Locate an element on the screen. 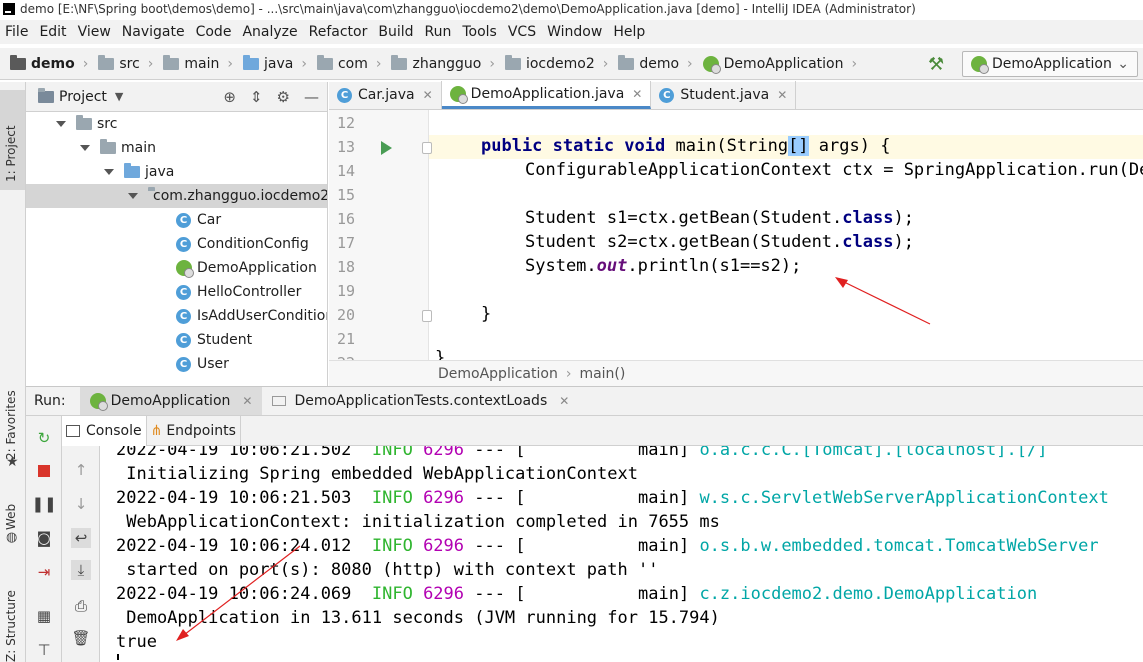 Image resolution: width=1143 pixels, height=662 pixels. locate-target-icon: ⊕ is located at coordinates (229, 97).